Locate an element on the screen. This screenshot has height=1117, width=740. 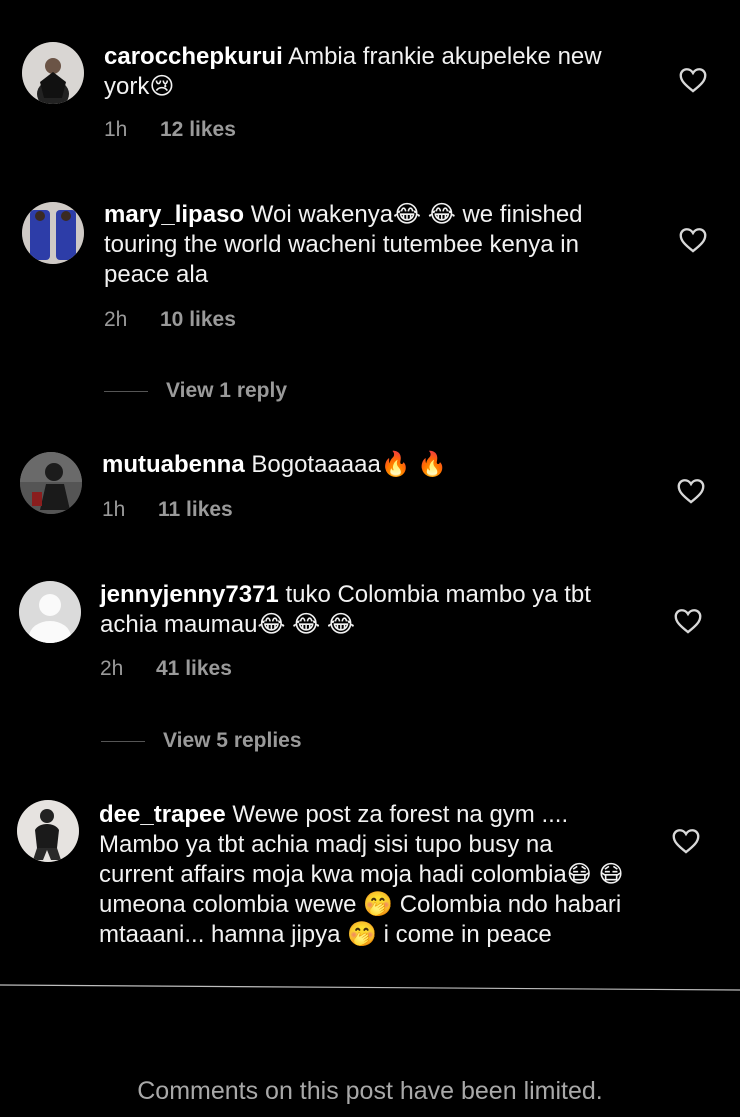
comment-meta: 2h 41 likes is located at coordinates (166, 669).